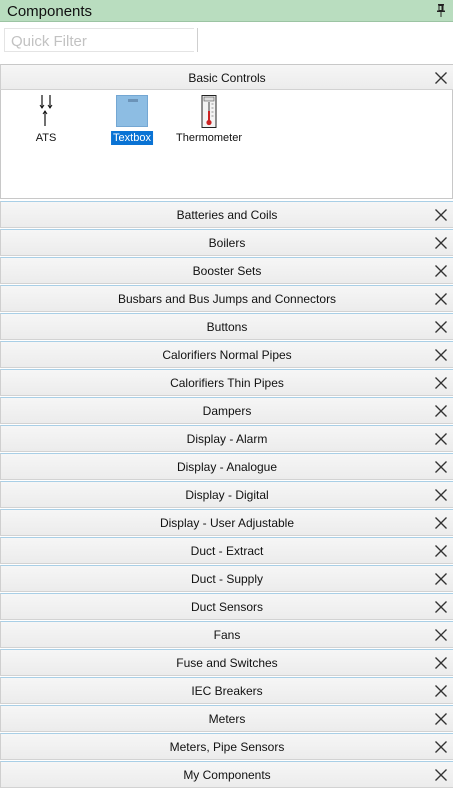  I want to click on group-header: Batteries and Coils, so click(226, 214).